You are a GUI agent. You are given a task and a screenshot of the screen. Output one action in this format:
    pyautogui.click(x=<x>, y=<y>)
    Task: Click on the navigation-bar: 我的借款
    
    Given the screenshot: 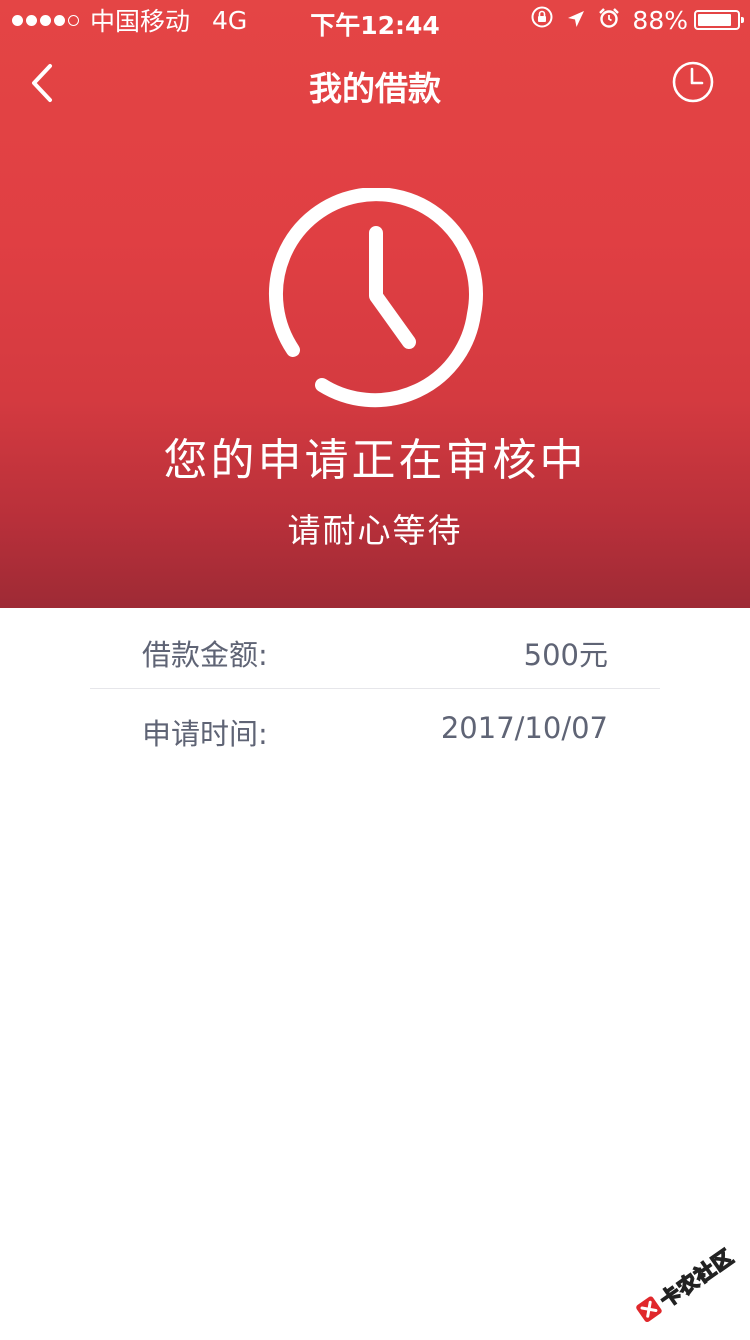 What is the action you would take?
    pyautogui.click(x=375, y=84)
    